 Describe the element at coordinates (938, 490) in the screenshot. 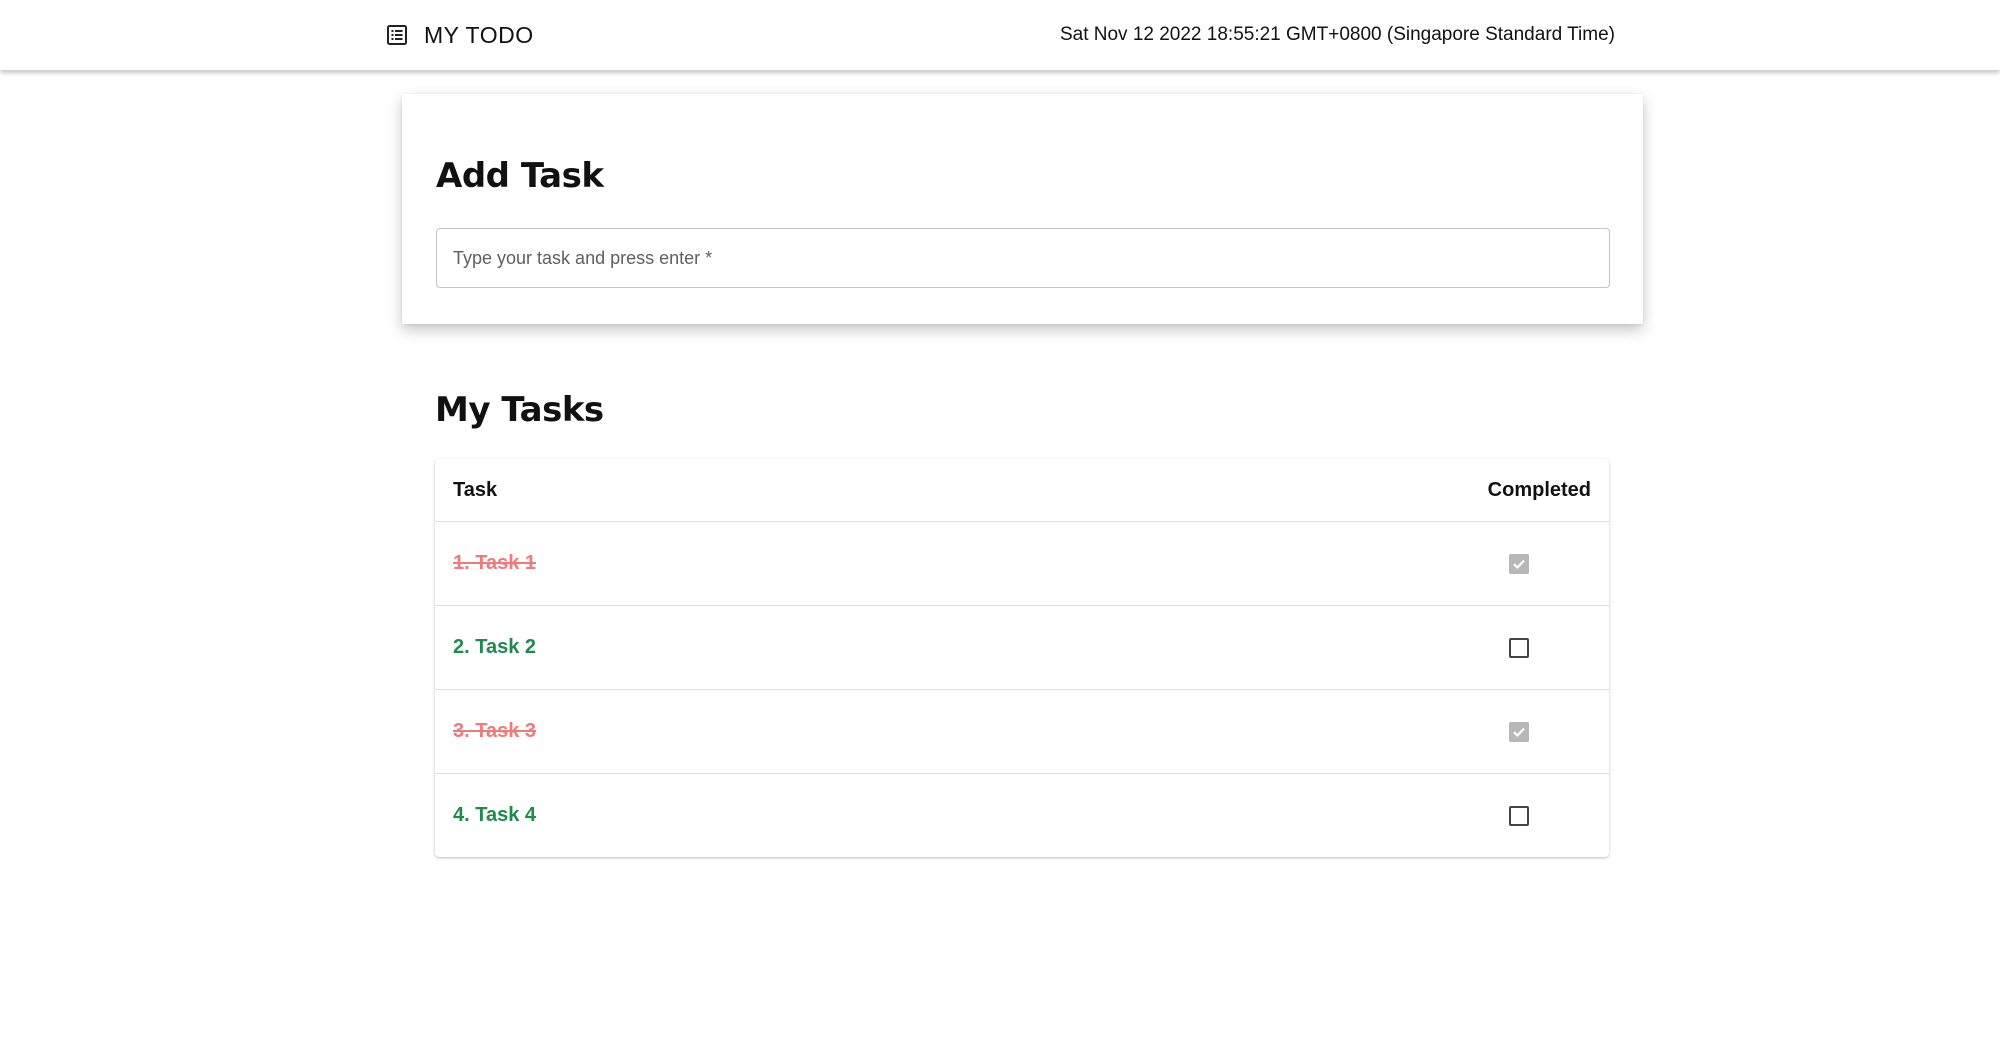

I see `column-header-task: Task` at that location.